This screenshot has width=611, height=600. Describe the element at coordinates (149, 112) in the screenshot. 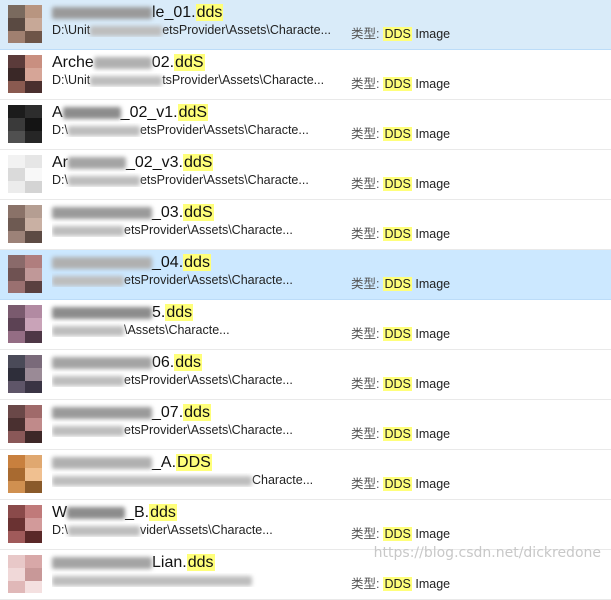

I see `file-name-suffix: _02_v1.` at that location.